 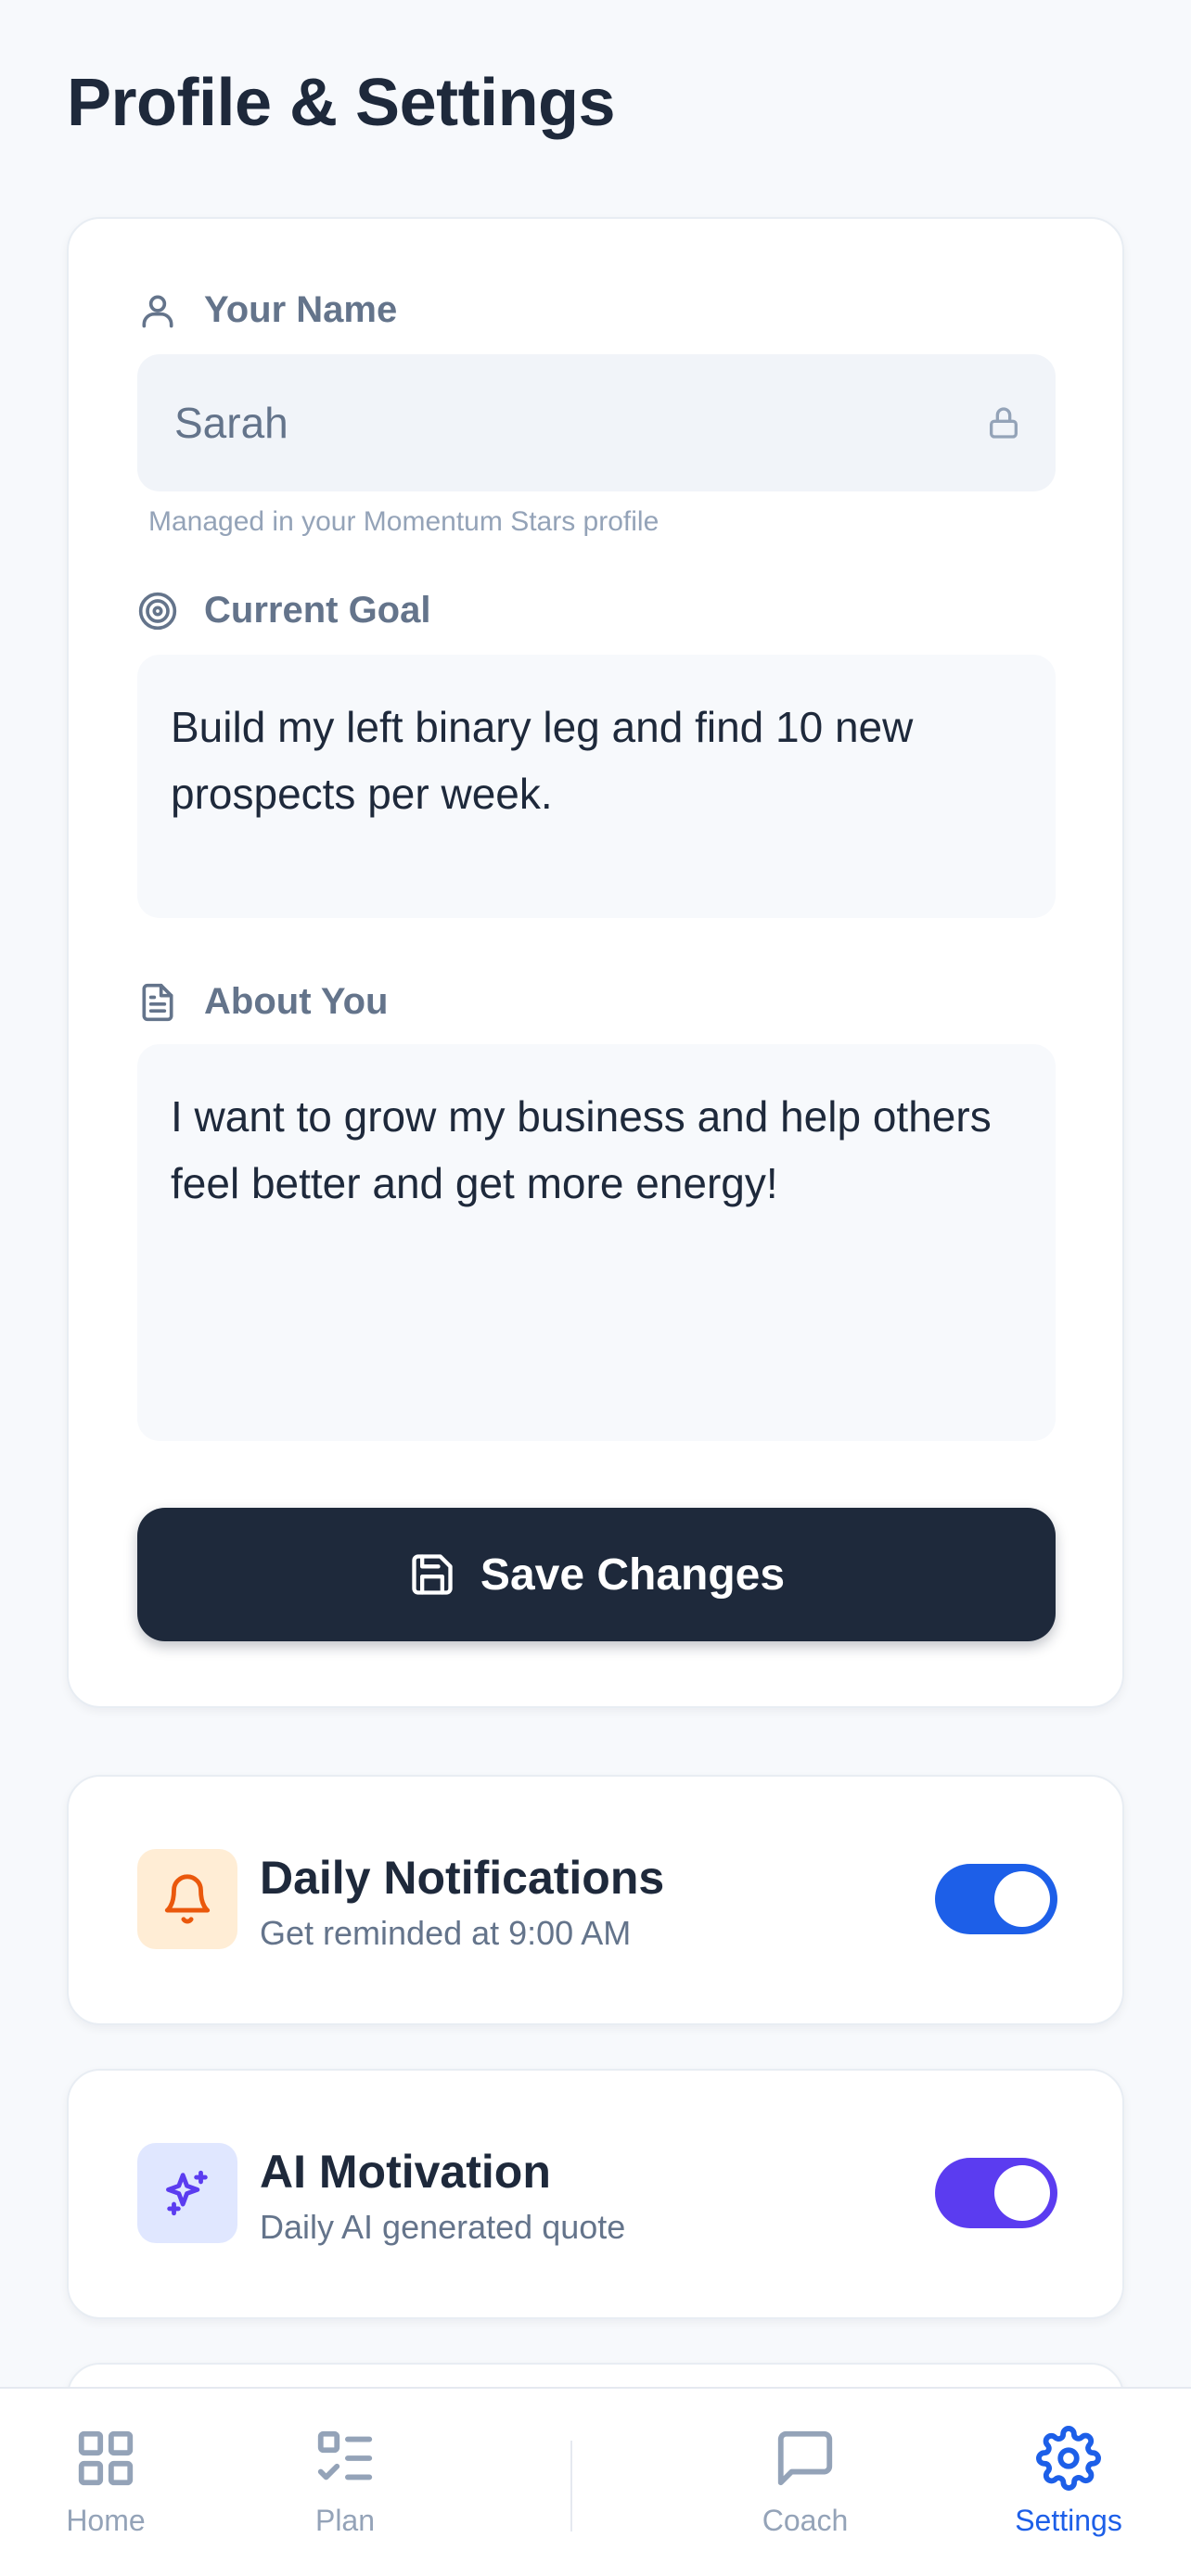 I want to click on about-label-text: About You, so click(x=296, y=1002).